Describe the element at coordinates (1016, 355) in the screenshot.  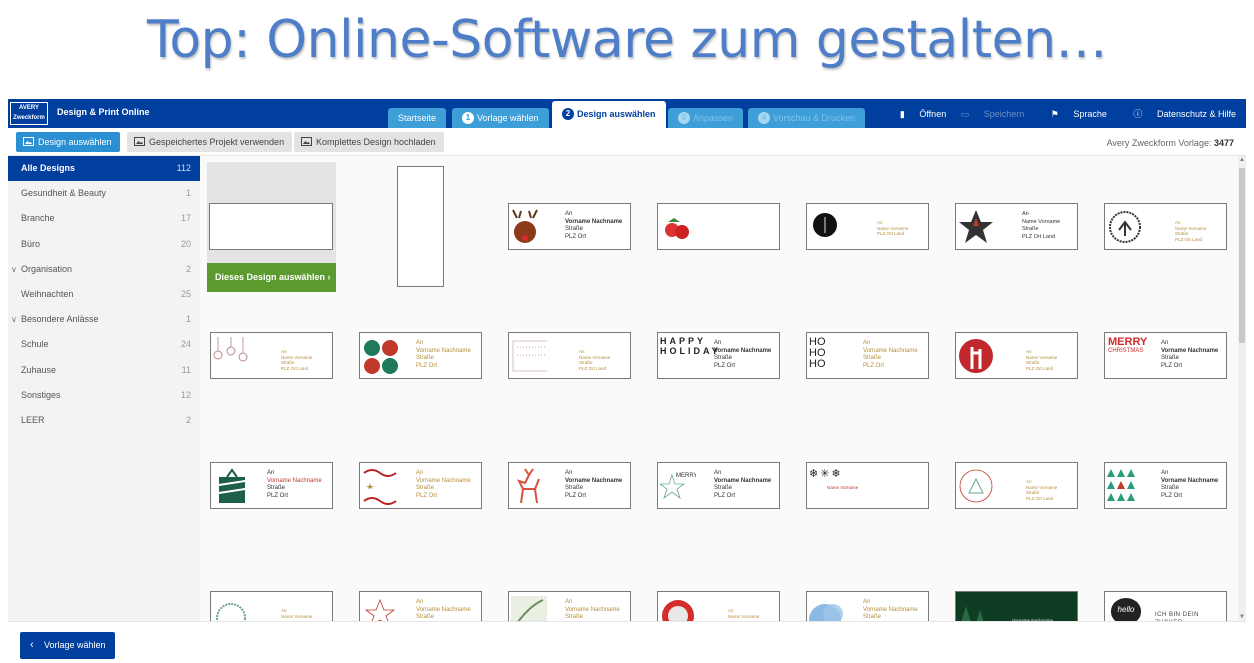
I see `design-card-santa: An Name Vorname Straße PLZ Ort Land` at that location.